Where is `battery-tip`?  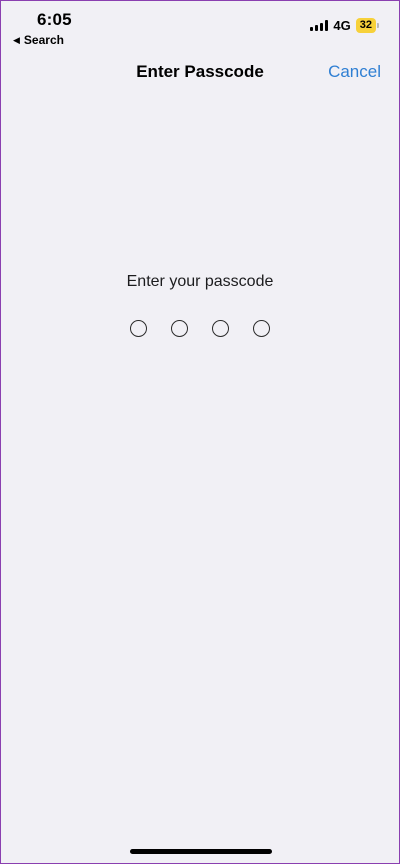
battery-tip is located at coordinates (378, 25).